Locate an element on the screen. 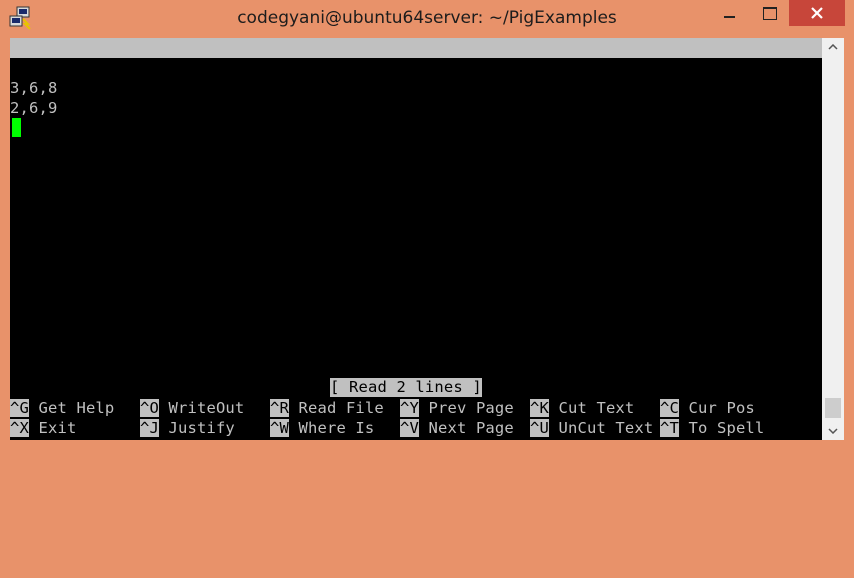 This screenshot has width=854, height=578. maximize-button is located at coordinates (770, 13).